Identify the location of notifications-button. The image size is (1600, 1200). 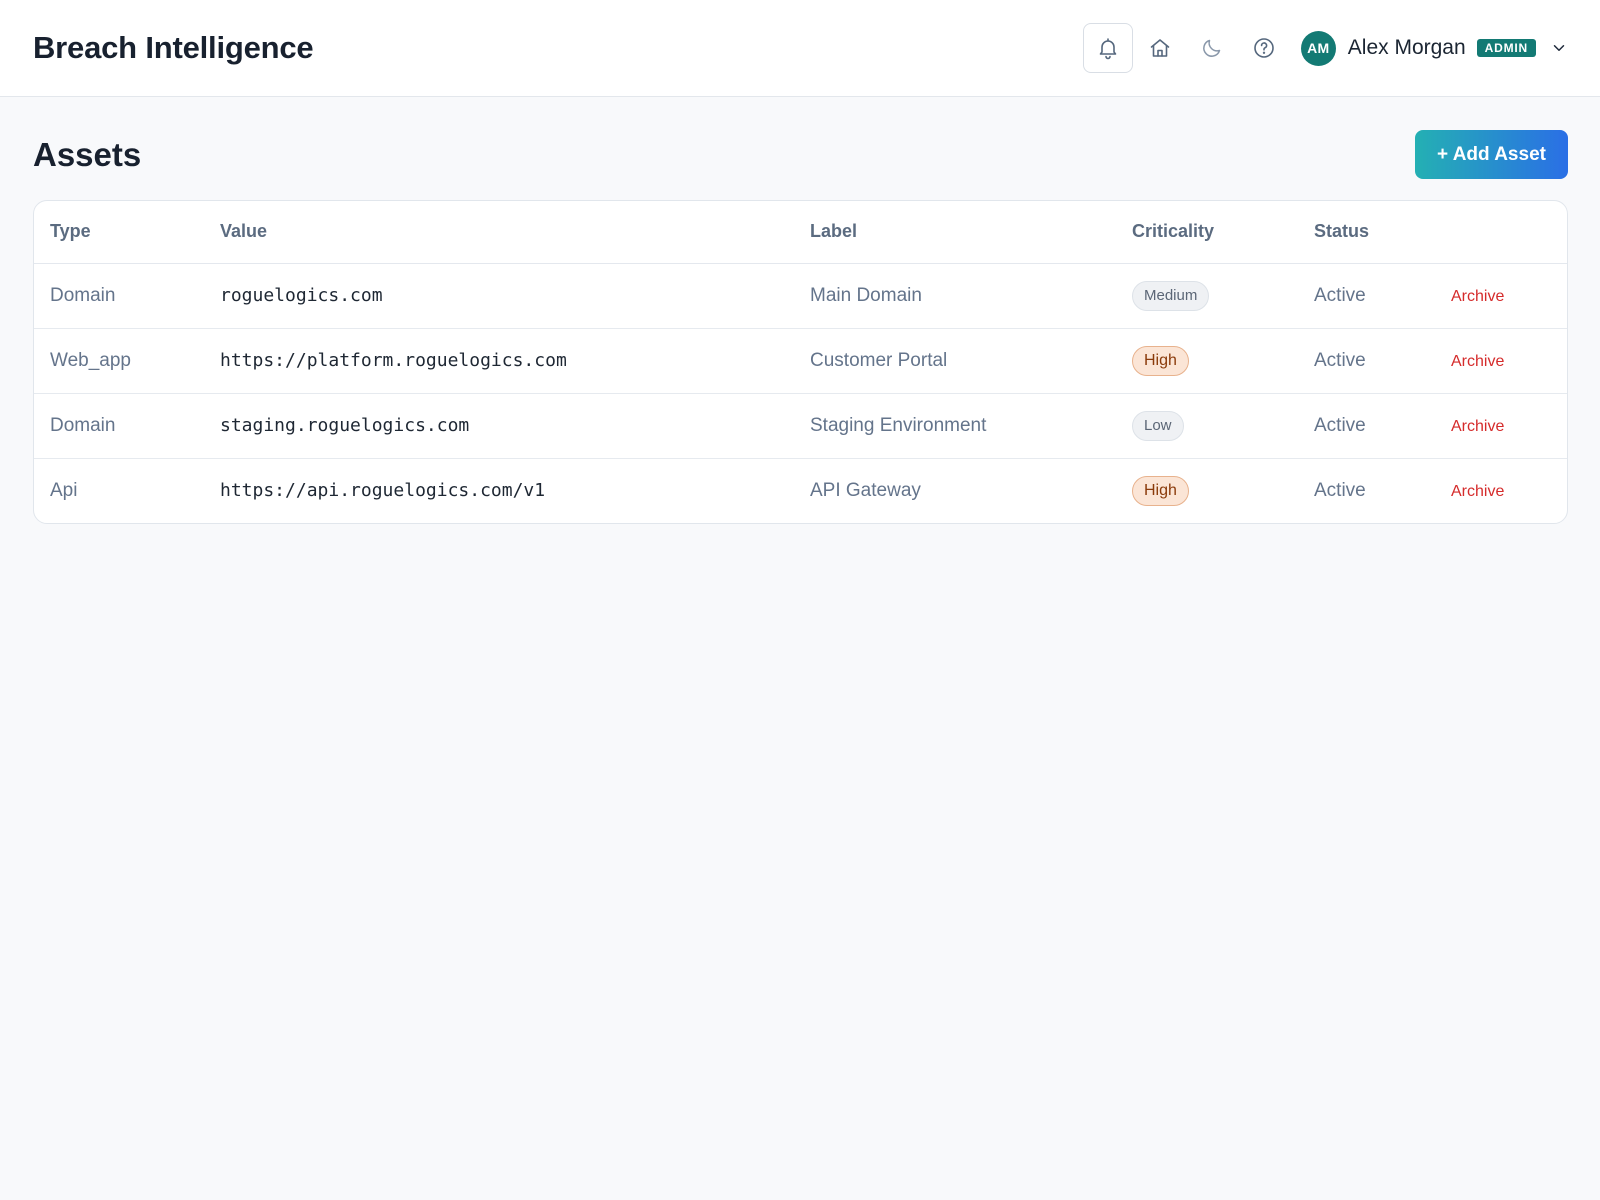
(1107, 48).